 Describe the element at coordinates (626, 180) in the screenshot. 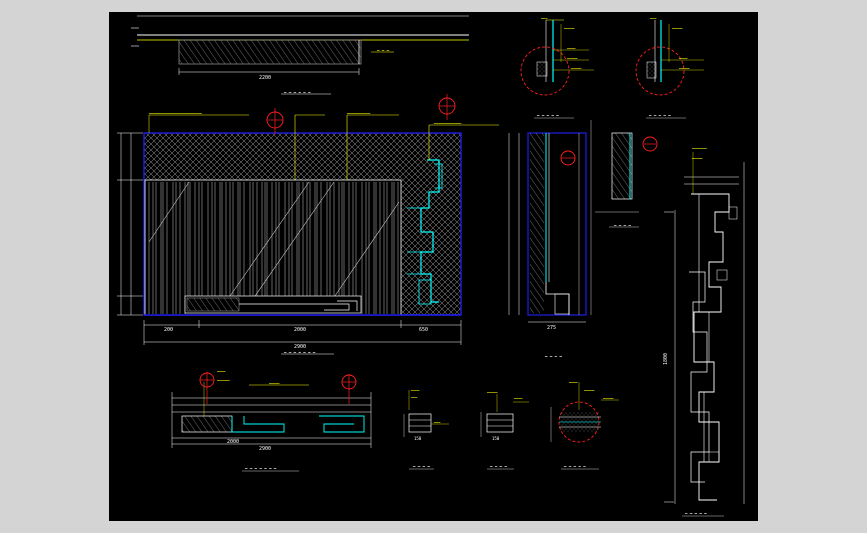

I see `small-section-detail: ▁ ▁ ▁ ▁` at that location.